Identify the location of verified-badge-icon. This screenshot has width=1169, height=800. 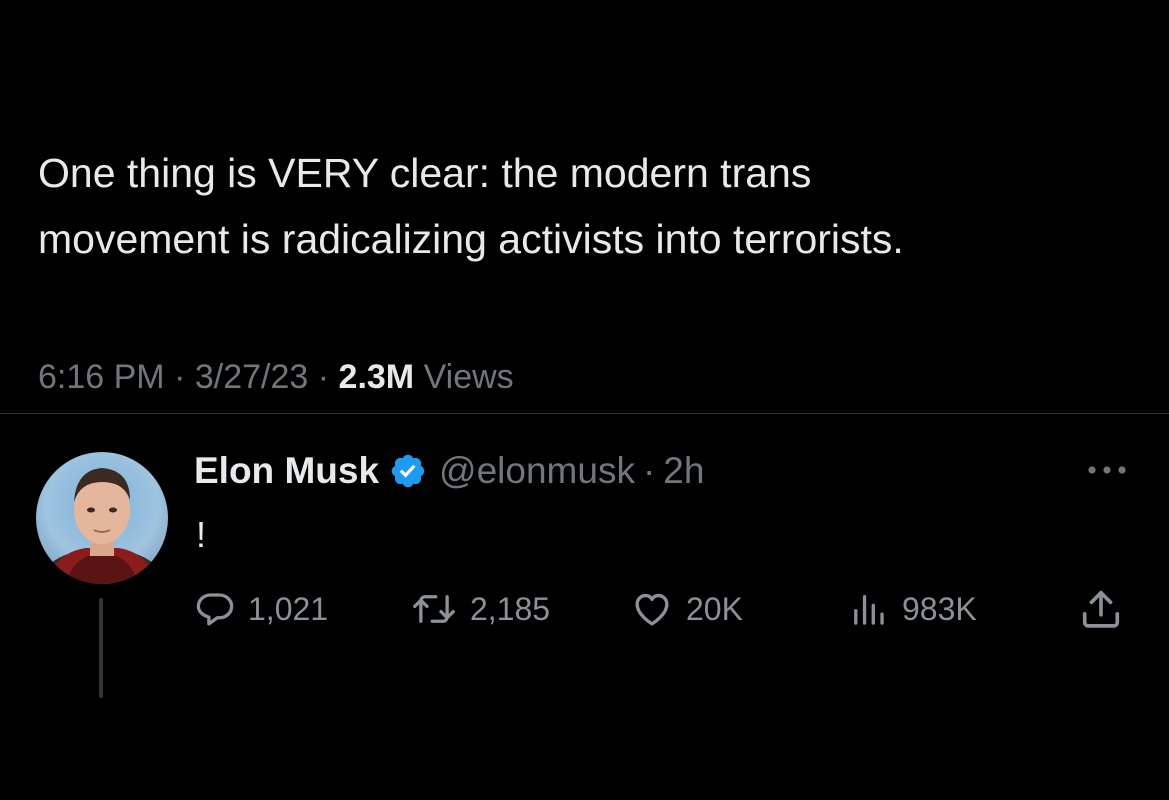
(408, 471).